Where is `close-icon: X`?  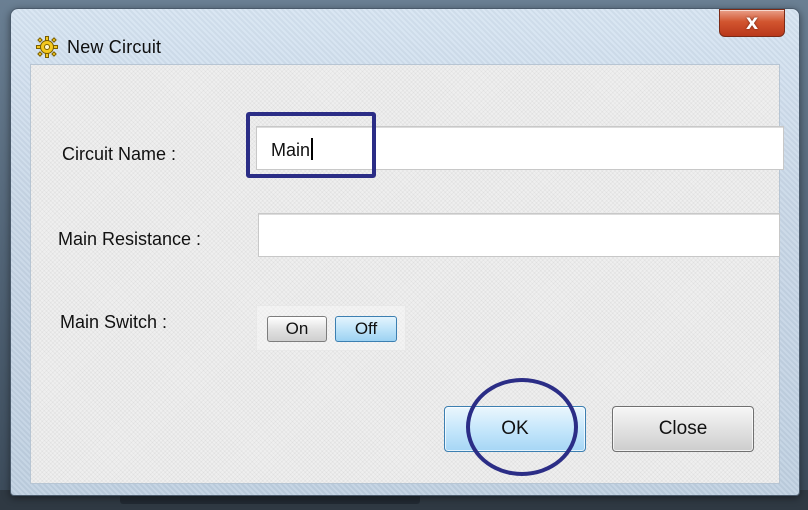 close-icon: X is located at coordinates (752, 23).